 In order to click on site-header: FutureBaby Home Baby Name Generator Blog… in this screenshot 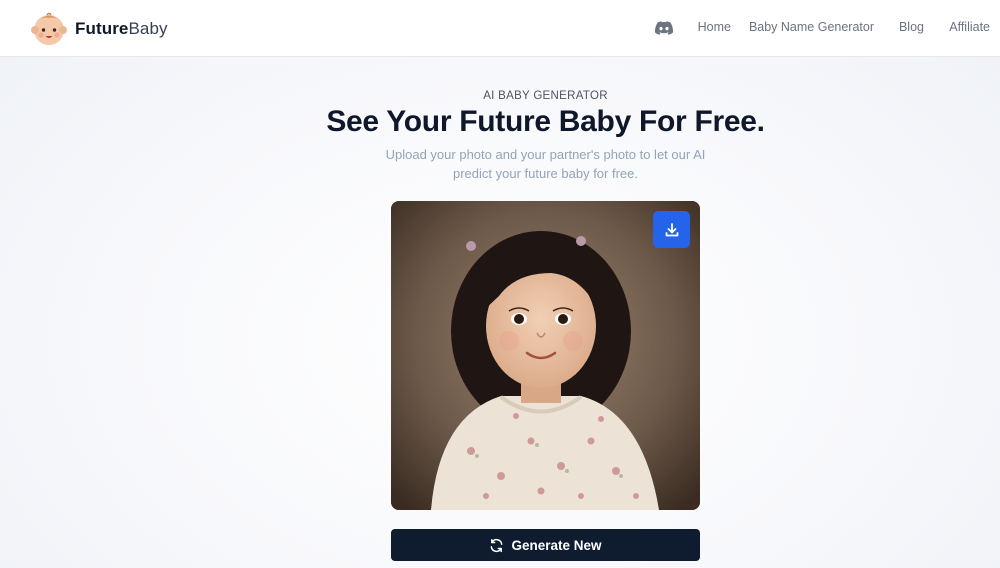, I will do `click(500, 28)`.